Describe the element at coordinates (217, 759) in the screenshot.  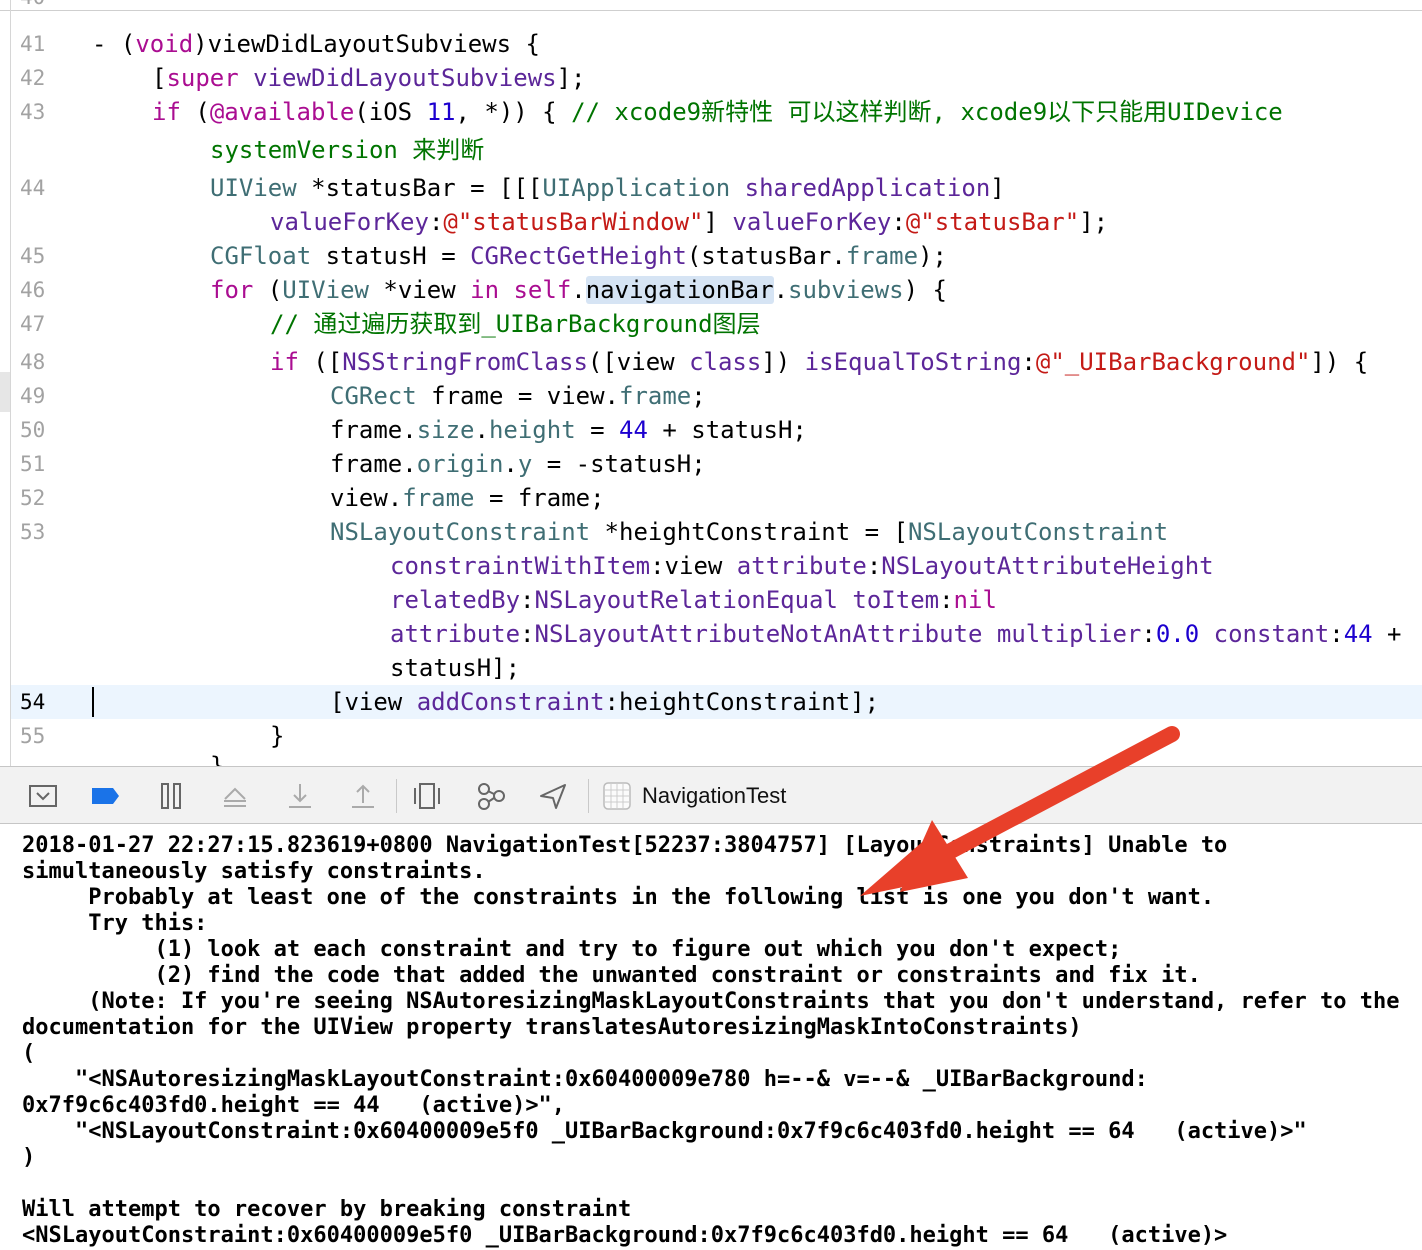
I see `code-line-partial: }` at that location.